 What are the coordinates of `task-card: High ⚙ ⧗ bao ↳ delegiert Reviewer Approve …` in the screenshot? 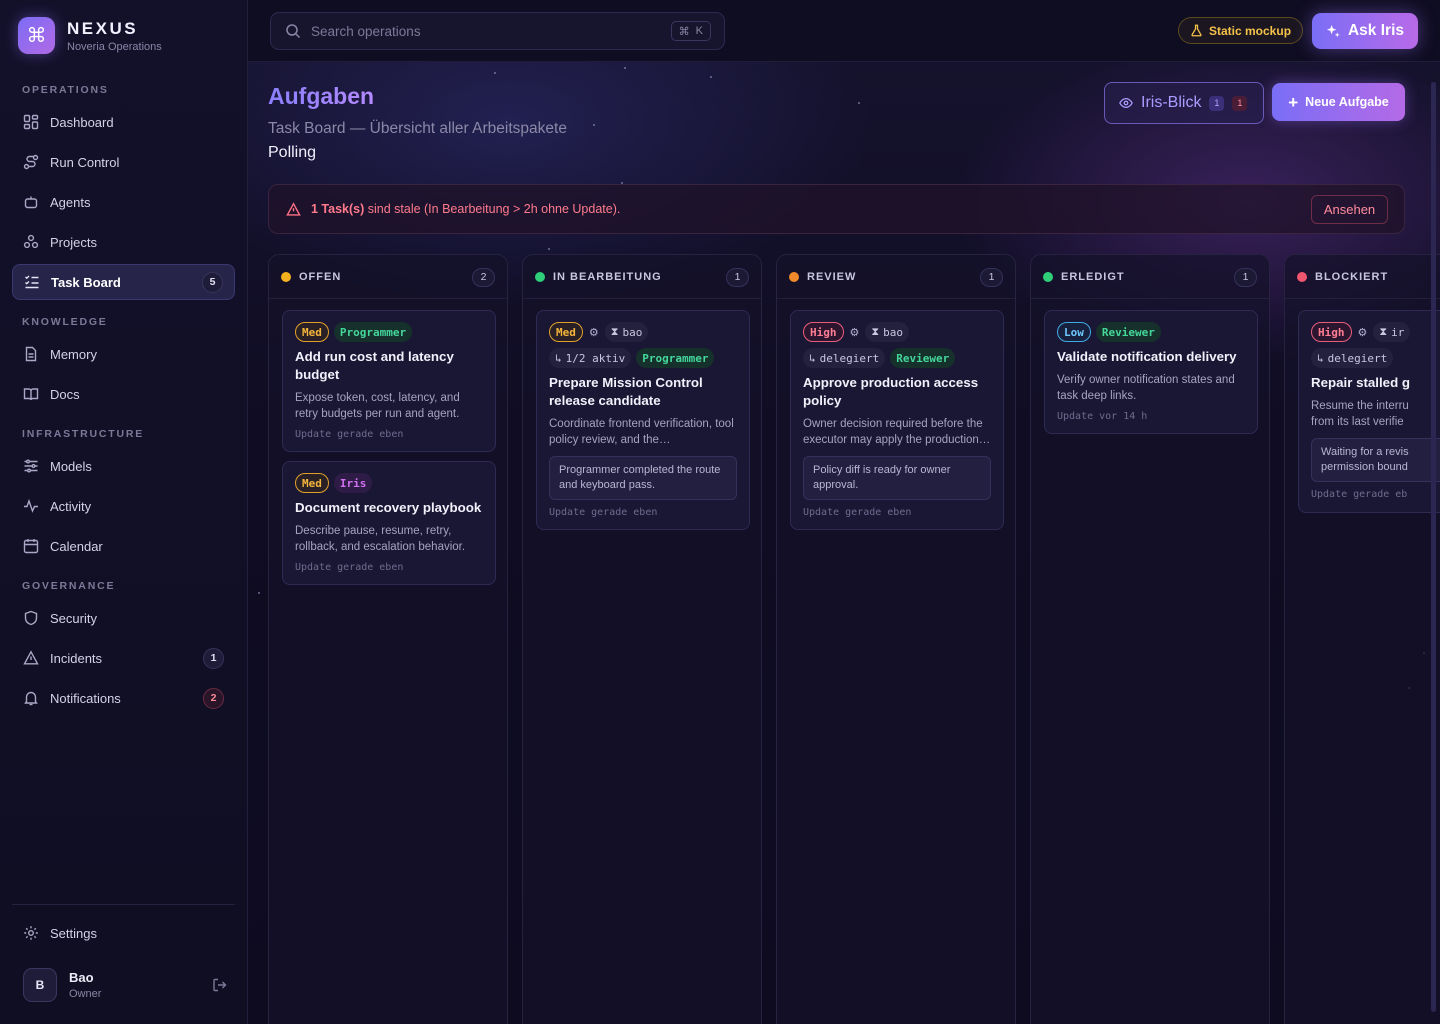 It's located at (897, 420).